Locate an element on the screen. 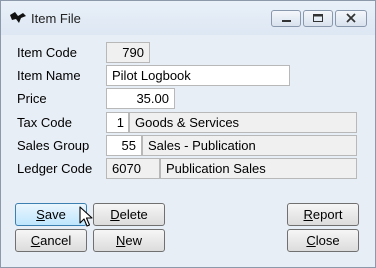  tax-code-description: Goods & Services is located at coordinates (243, 122).